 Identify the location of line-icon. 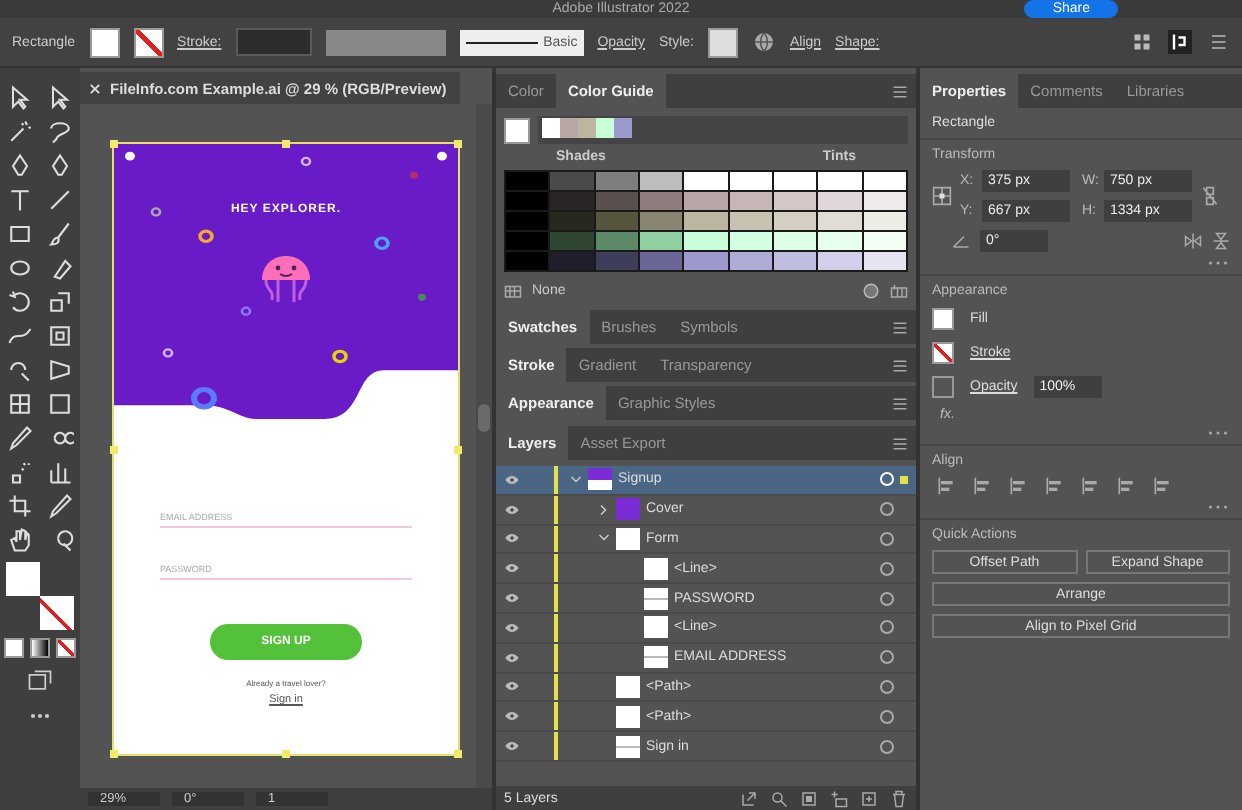
(60, 200).